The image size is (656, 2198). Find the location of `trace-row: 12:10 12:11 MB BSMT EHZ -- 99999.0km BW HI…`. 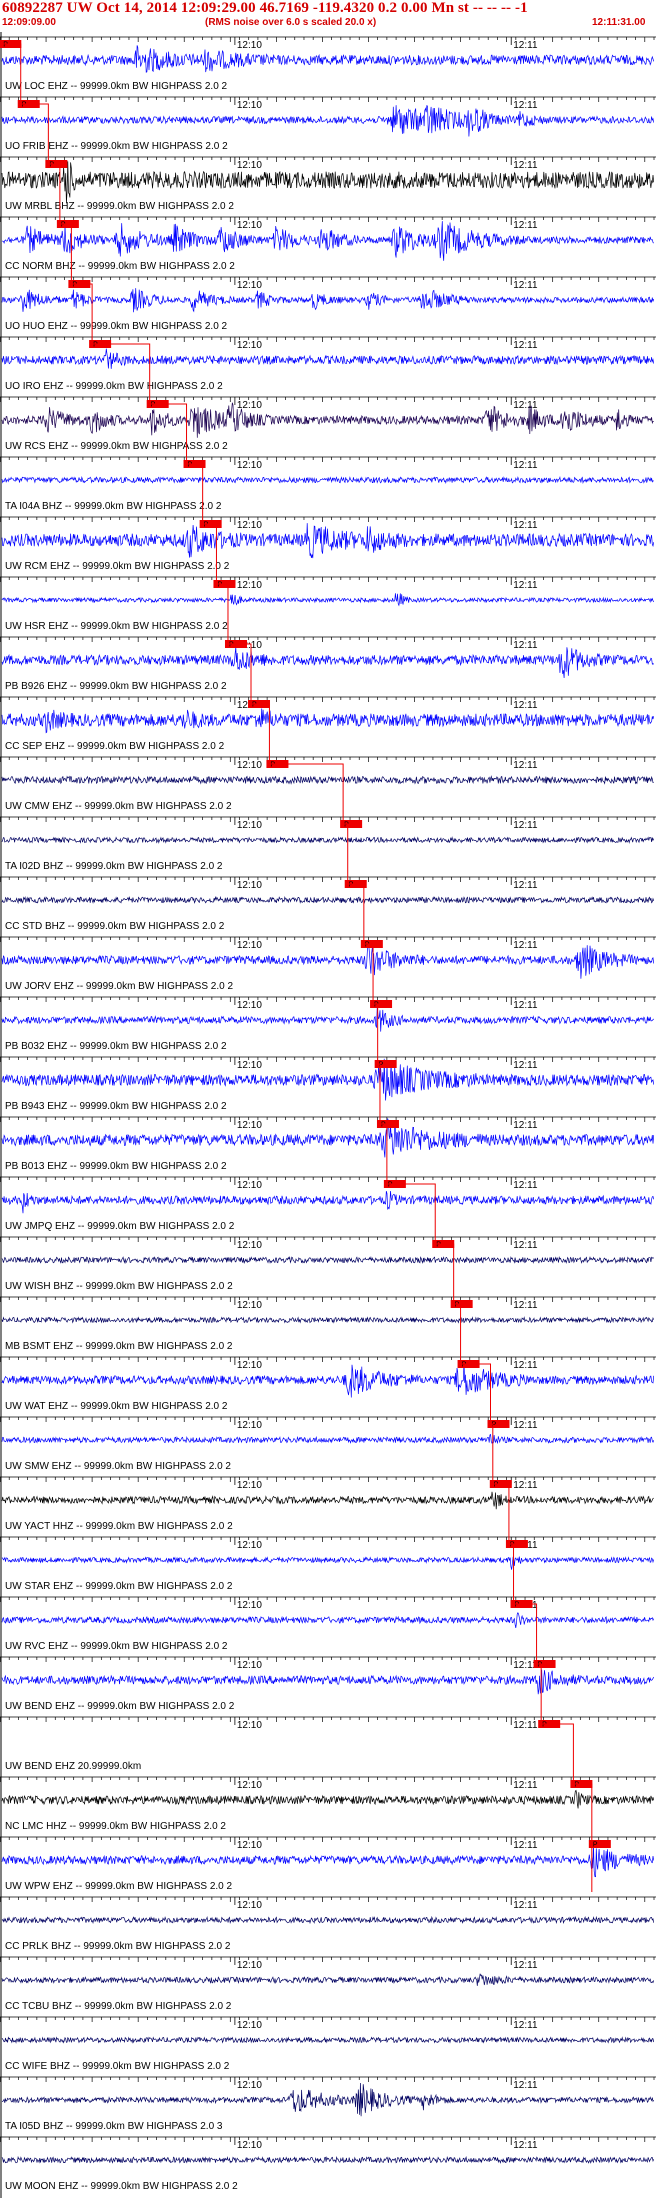

trace-row: 12:10 12:11 MB BSMT EHZ -- 99999.0km BW HI… is located at coordinates (328, 1324).